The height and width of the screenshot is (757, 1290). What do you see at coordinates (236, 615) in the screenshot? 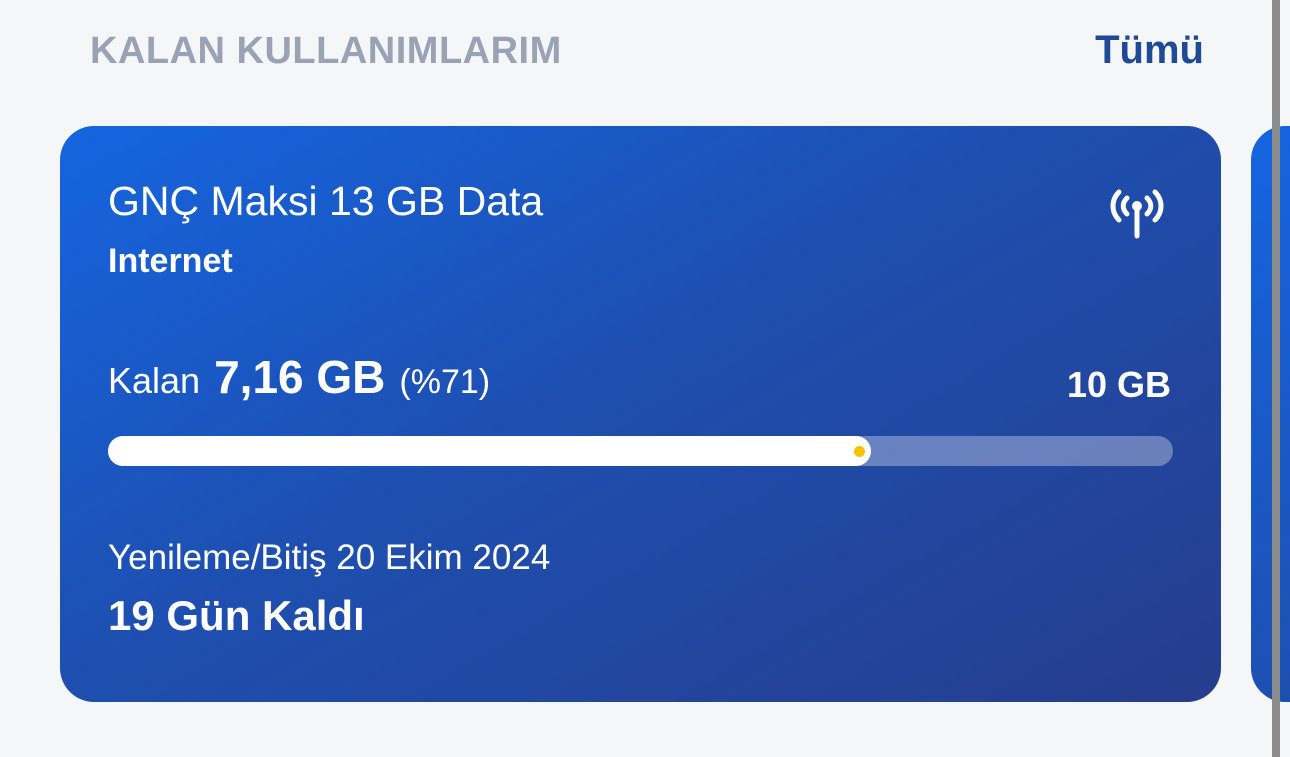
I see `days-left: 19 Gün Kaldı` at bounding box center [236, 615].